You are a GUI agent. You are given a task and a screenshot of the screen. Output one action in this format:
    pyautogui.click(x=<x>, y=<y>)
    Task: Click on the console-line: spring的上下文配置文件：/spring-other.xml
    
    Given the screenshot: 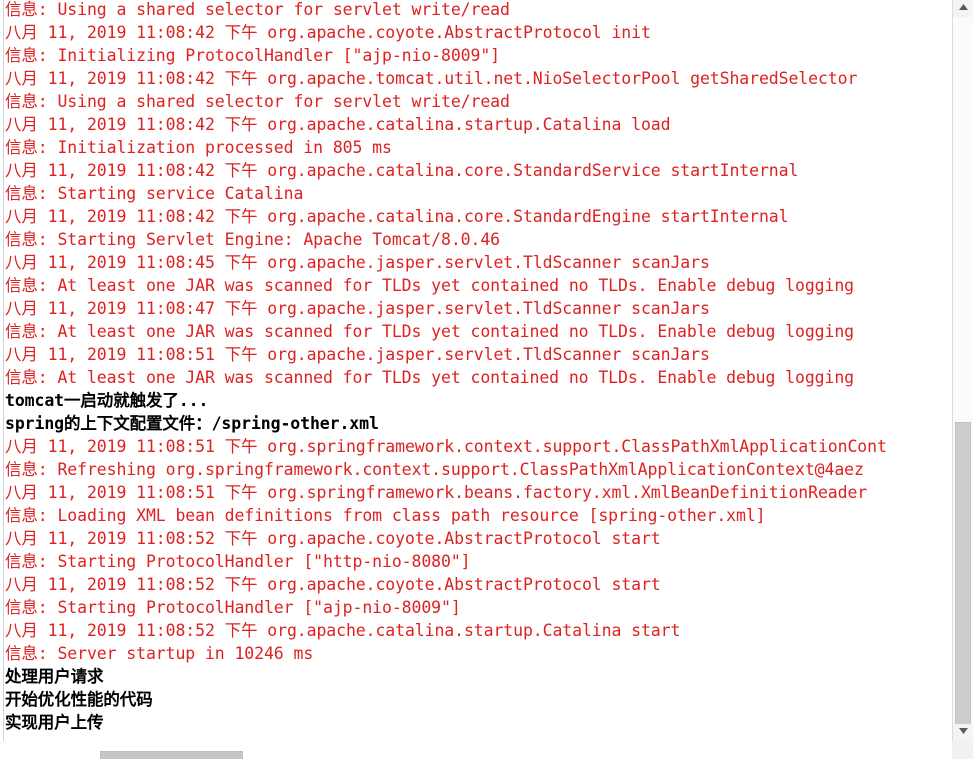 What is the action you would take?
    pyautogui.click(x=192, y=423)
    